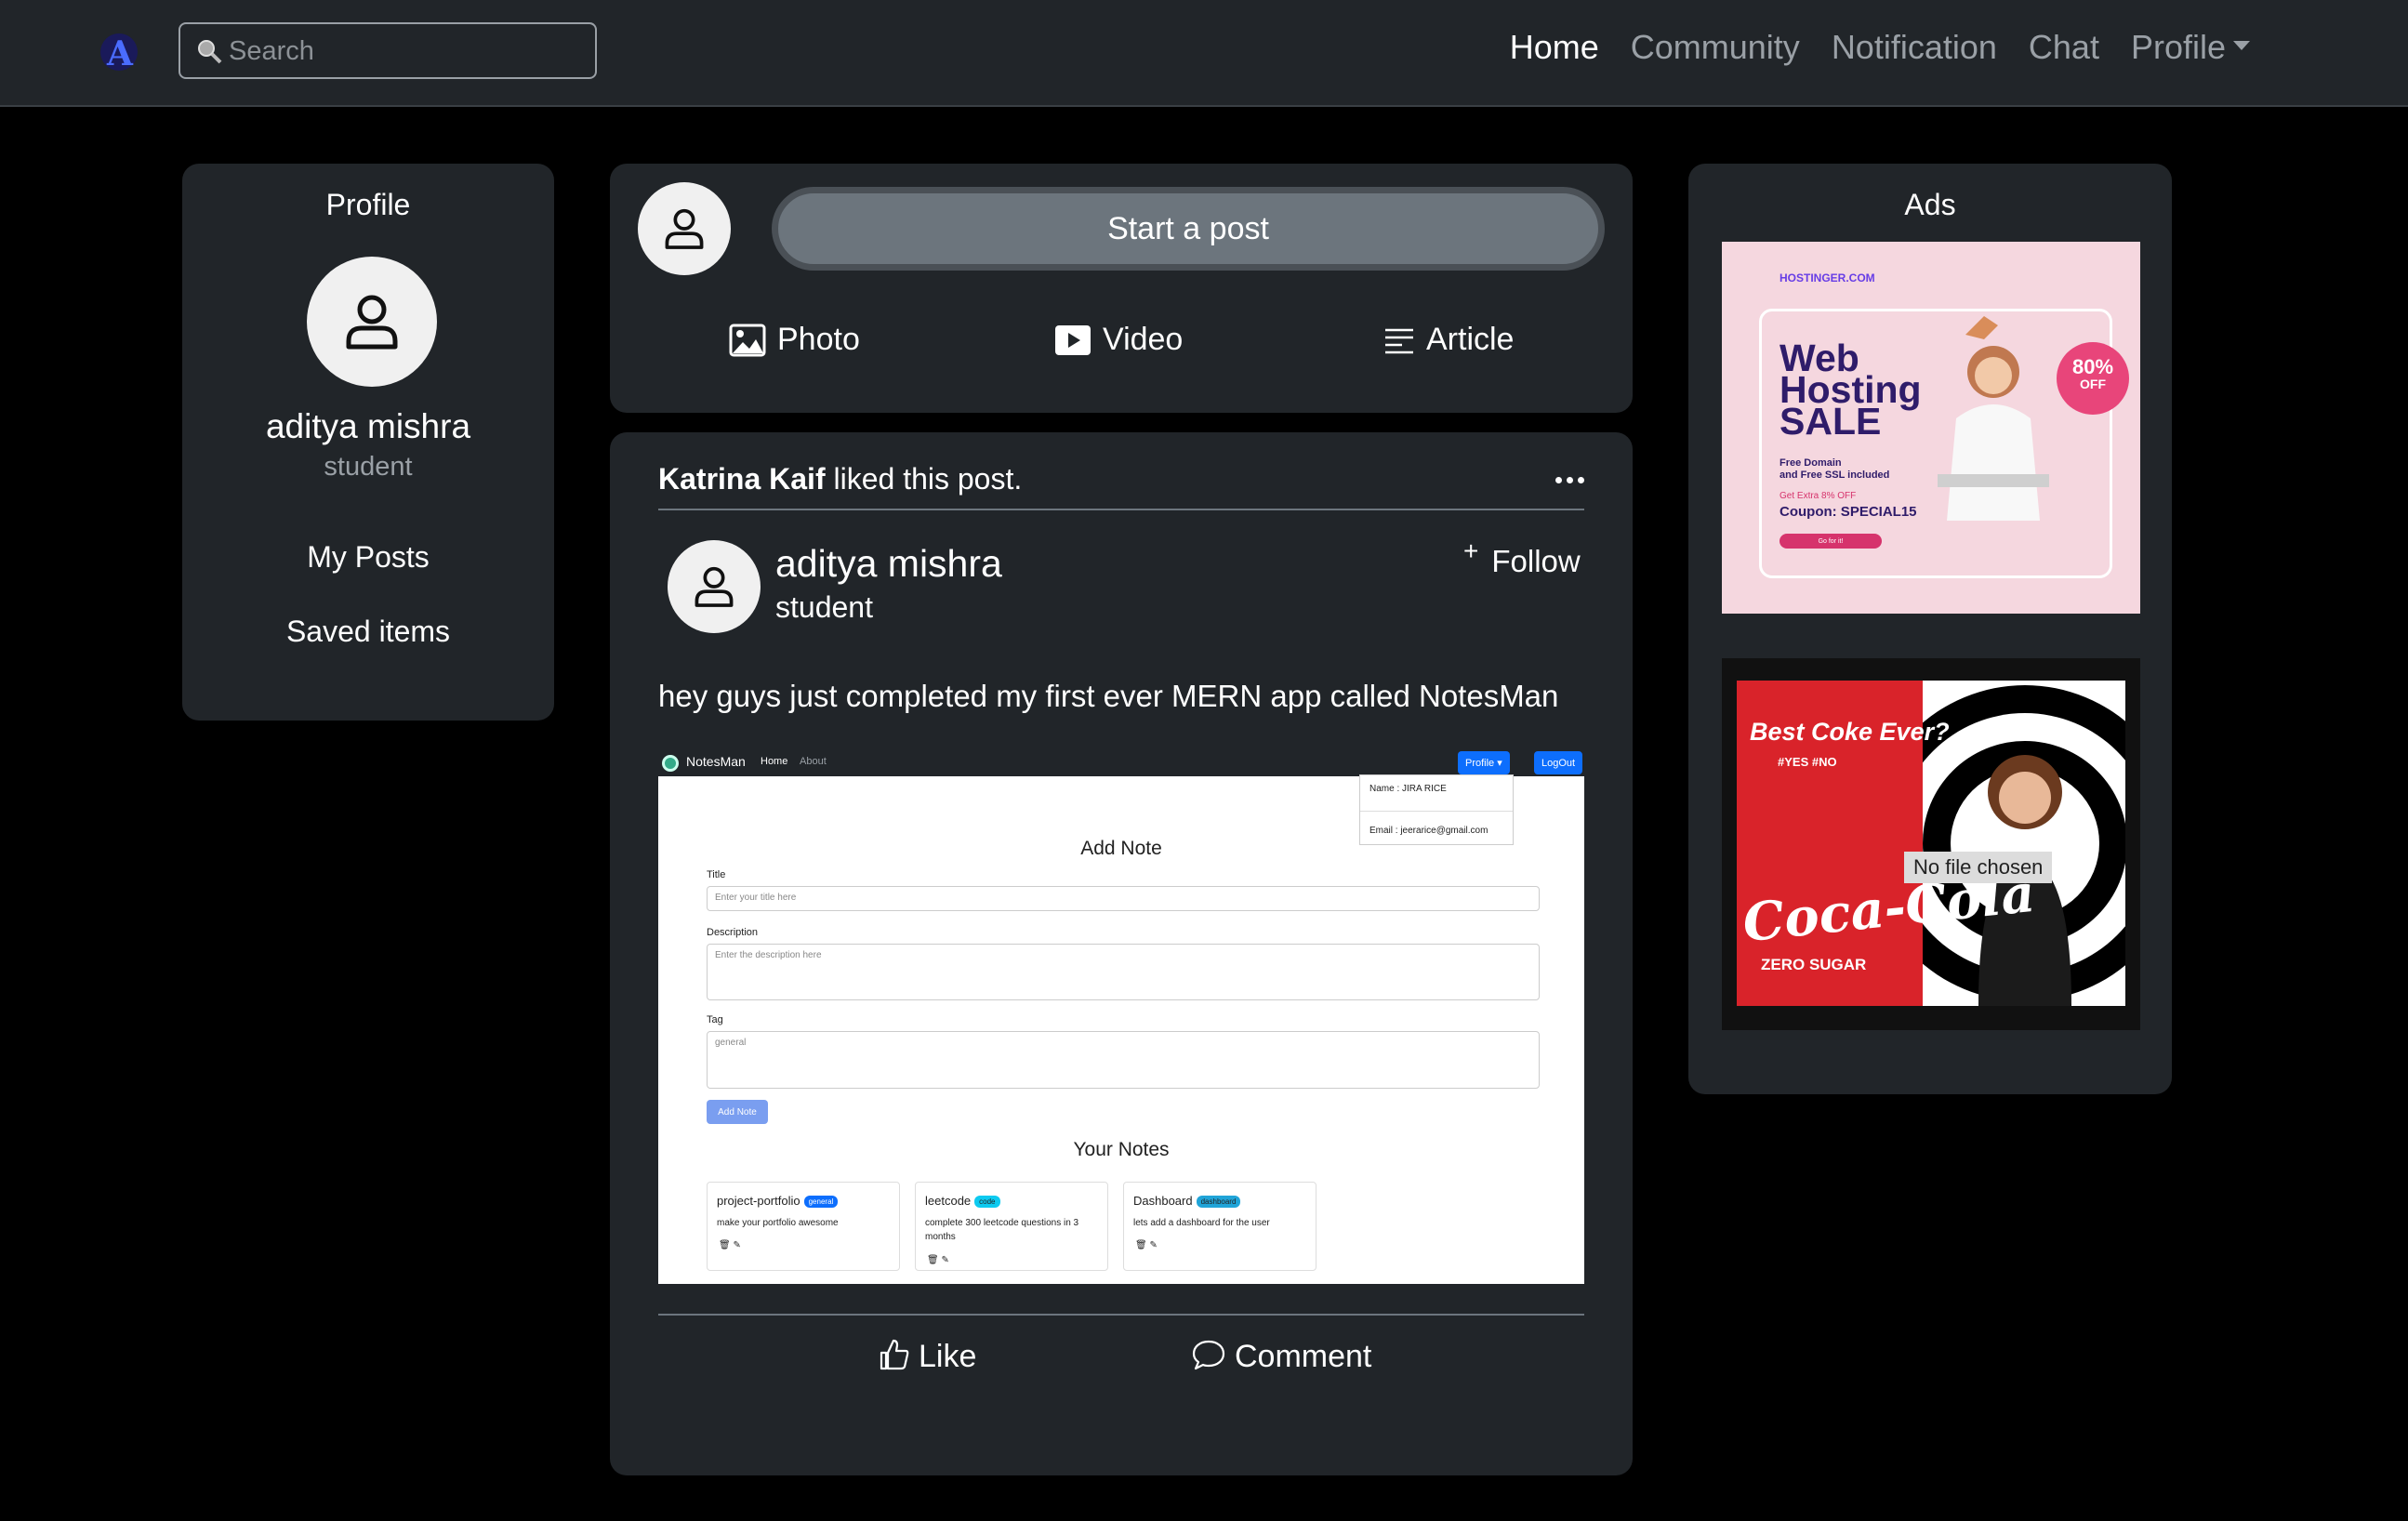 Image resolution: width=2408 pixels, height=1521 pixels. I want to click on comment-button: Comment, so click(1281, 1357).